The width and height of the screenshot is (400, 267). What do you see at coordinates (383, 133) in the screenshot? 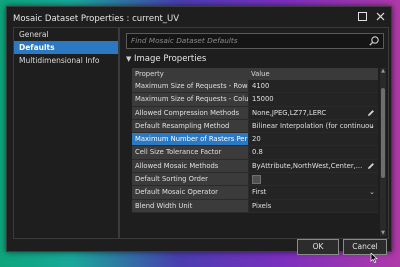
I see `scrollbar-thumb` at bounding box center [383, 133].